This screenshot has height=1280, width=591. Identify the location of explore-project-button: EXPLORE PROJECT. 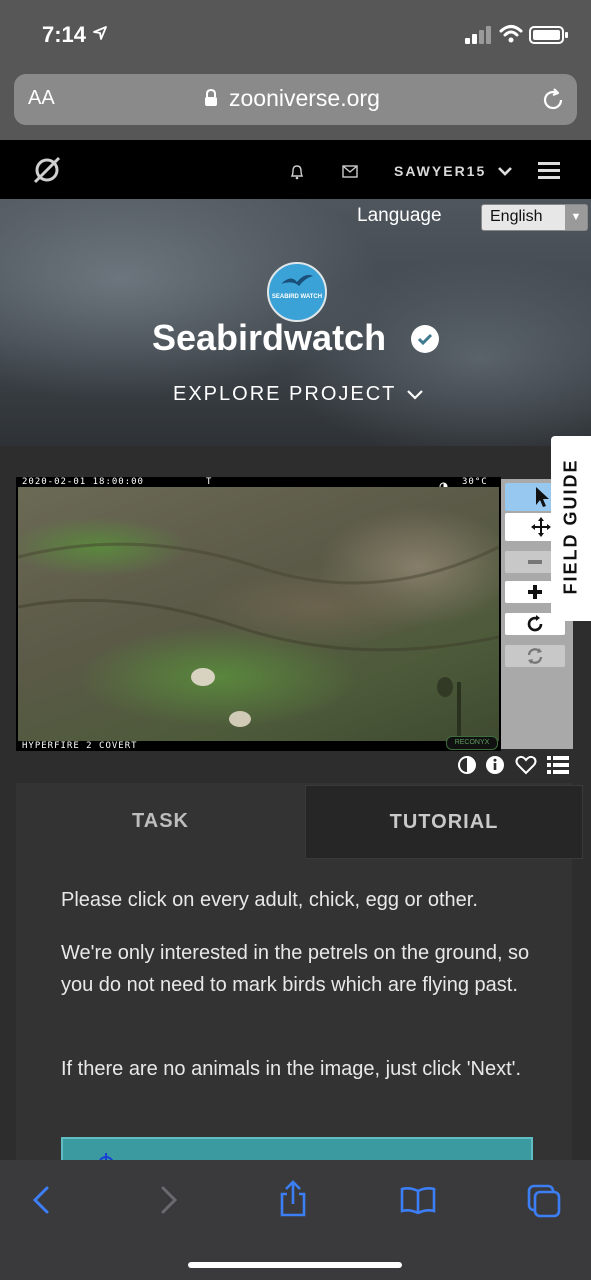
(284, 394).